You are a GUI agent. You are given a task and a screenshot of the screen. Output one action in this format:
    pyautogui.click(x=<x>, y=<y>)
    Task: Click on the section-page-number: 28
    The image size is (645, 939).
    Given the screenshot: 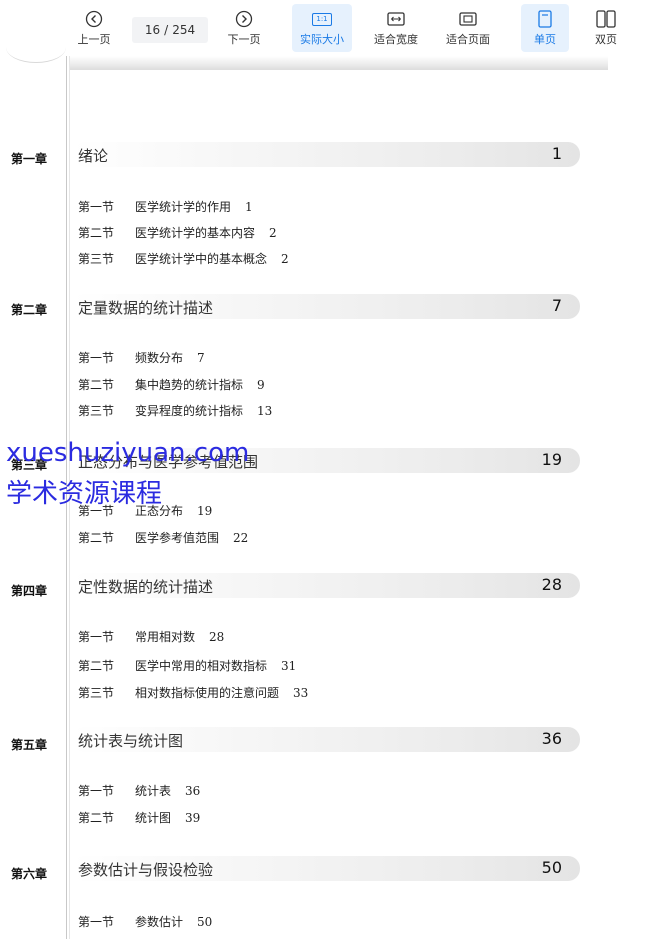 What is the action you would take?
    pyautogui.click(x=217, y=637)
    